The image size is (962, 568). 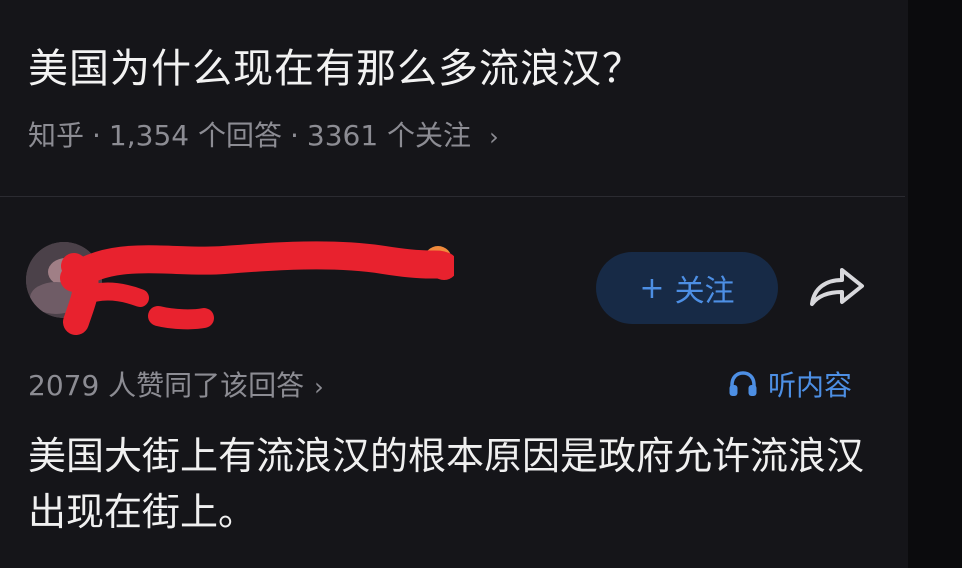 I want to click on answers-count: 1,354 个回答, so click(x=195, y=135).